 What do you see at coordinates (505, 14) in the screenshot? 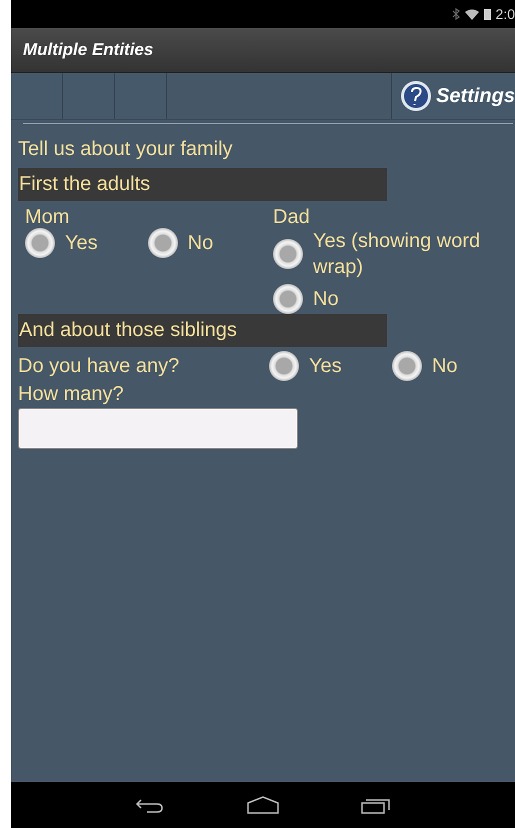
I see `status-time: 2:0` at bounding box center [505, 14].